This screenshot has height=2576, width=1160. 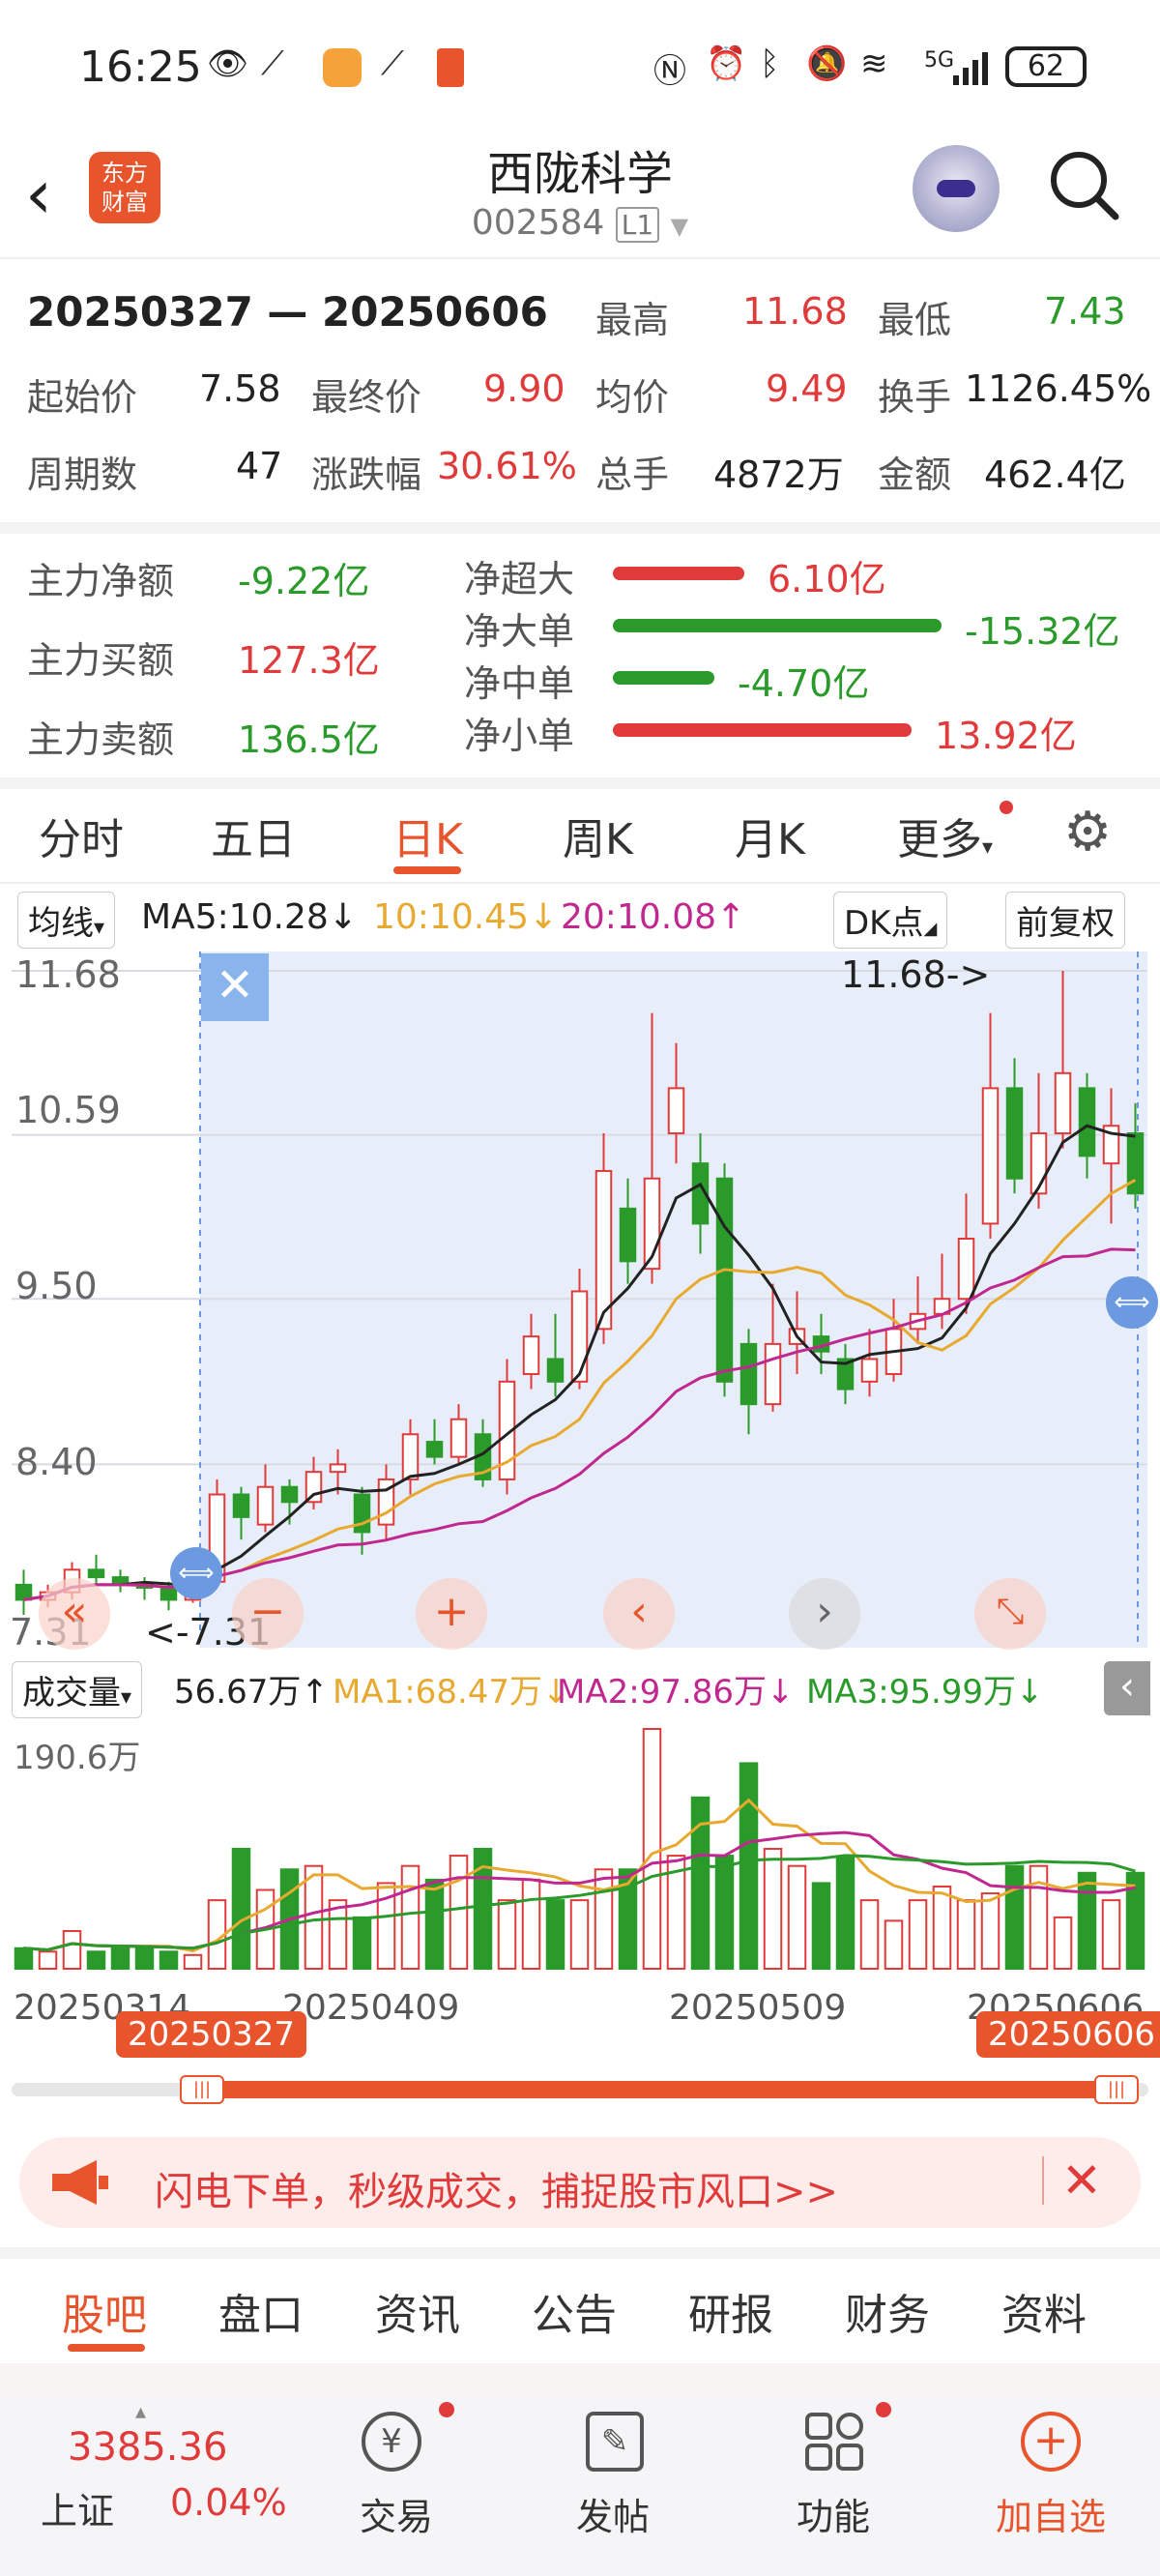 I want to click on range-end-pill: 20250606, so click(x=1068, y=2034).